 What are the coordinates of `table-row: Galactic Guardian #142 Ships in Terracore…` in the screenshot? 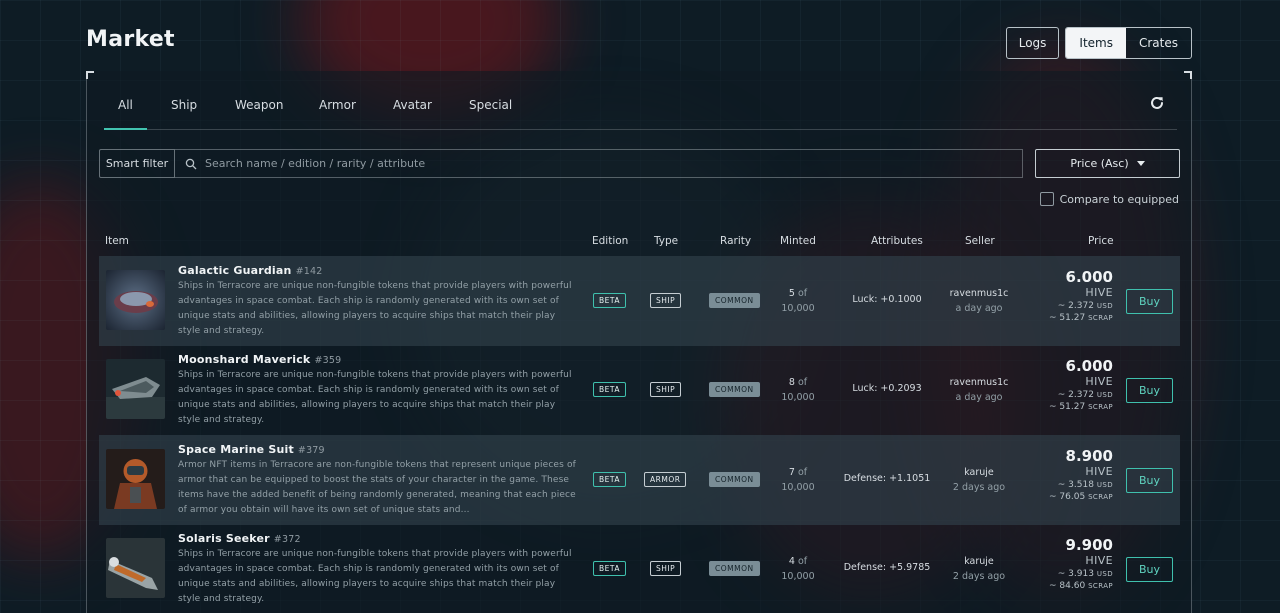 It's located at (639, 301).